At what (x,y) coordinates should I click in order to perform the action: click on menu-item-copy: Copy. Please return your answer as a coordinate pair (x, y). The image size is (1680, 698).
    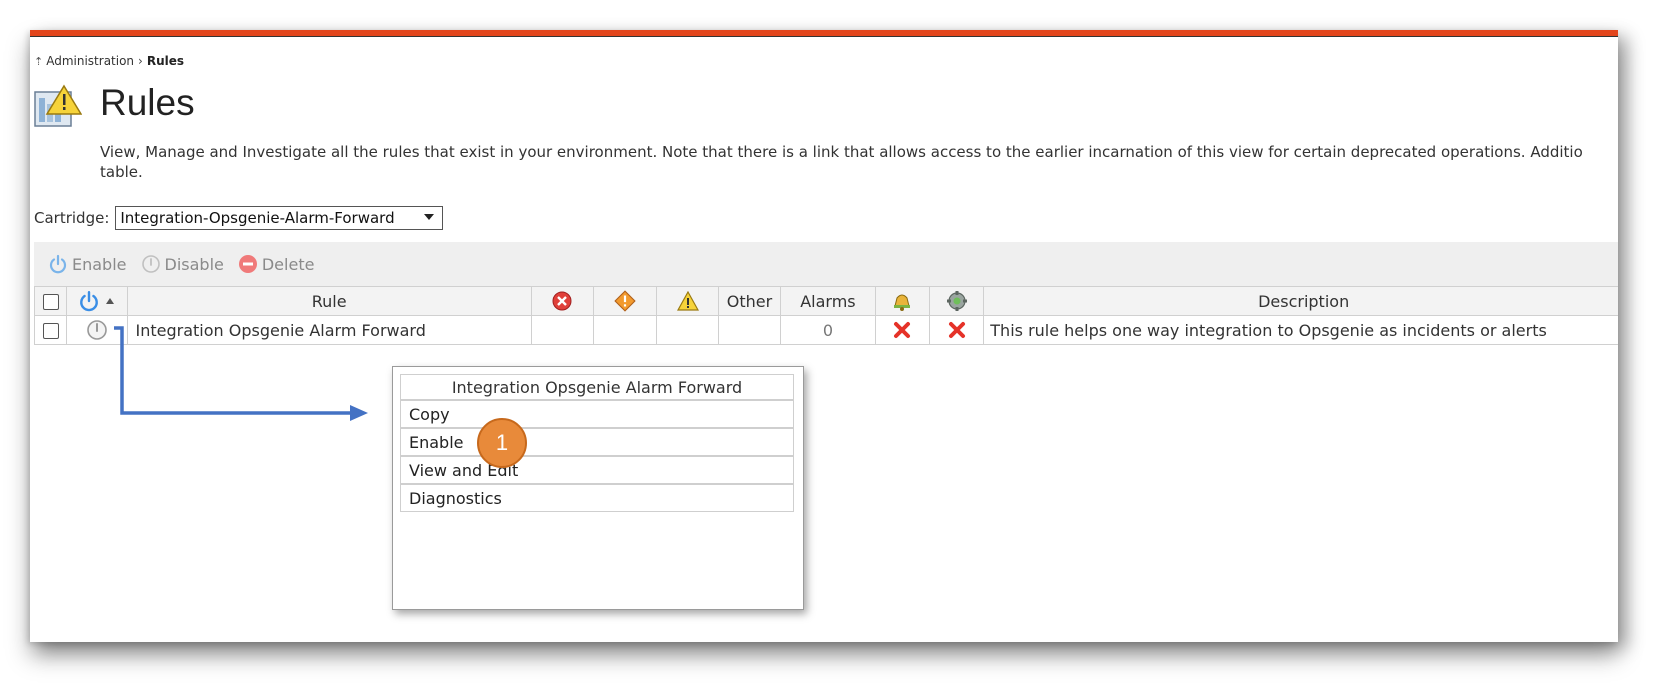
    Looking at the image, I should click on (597, 414).